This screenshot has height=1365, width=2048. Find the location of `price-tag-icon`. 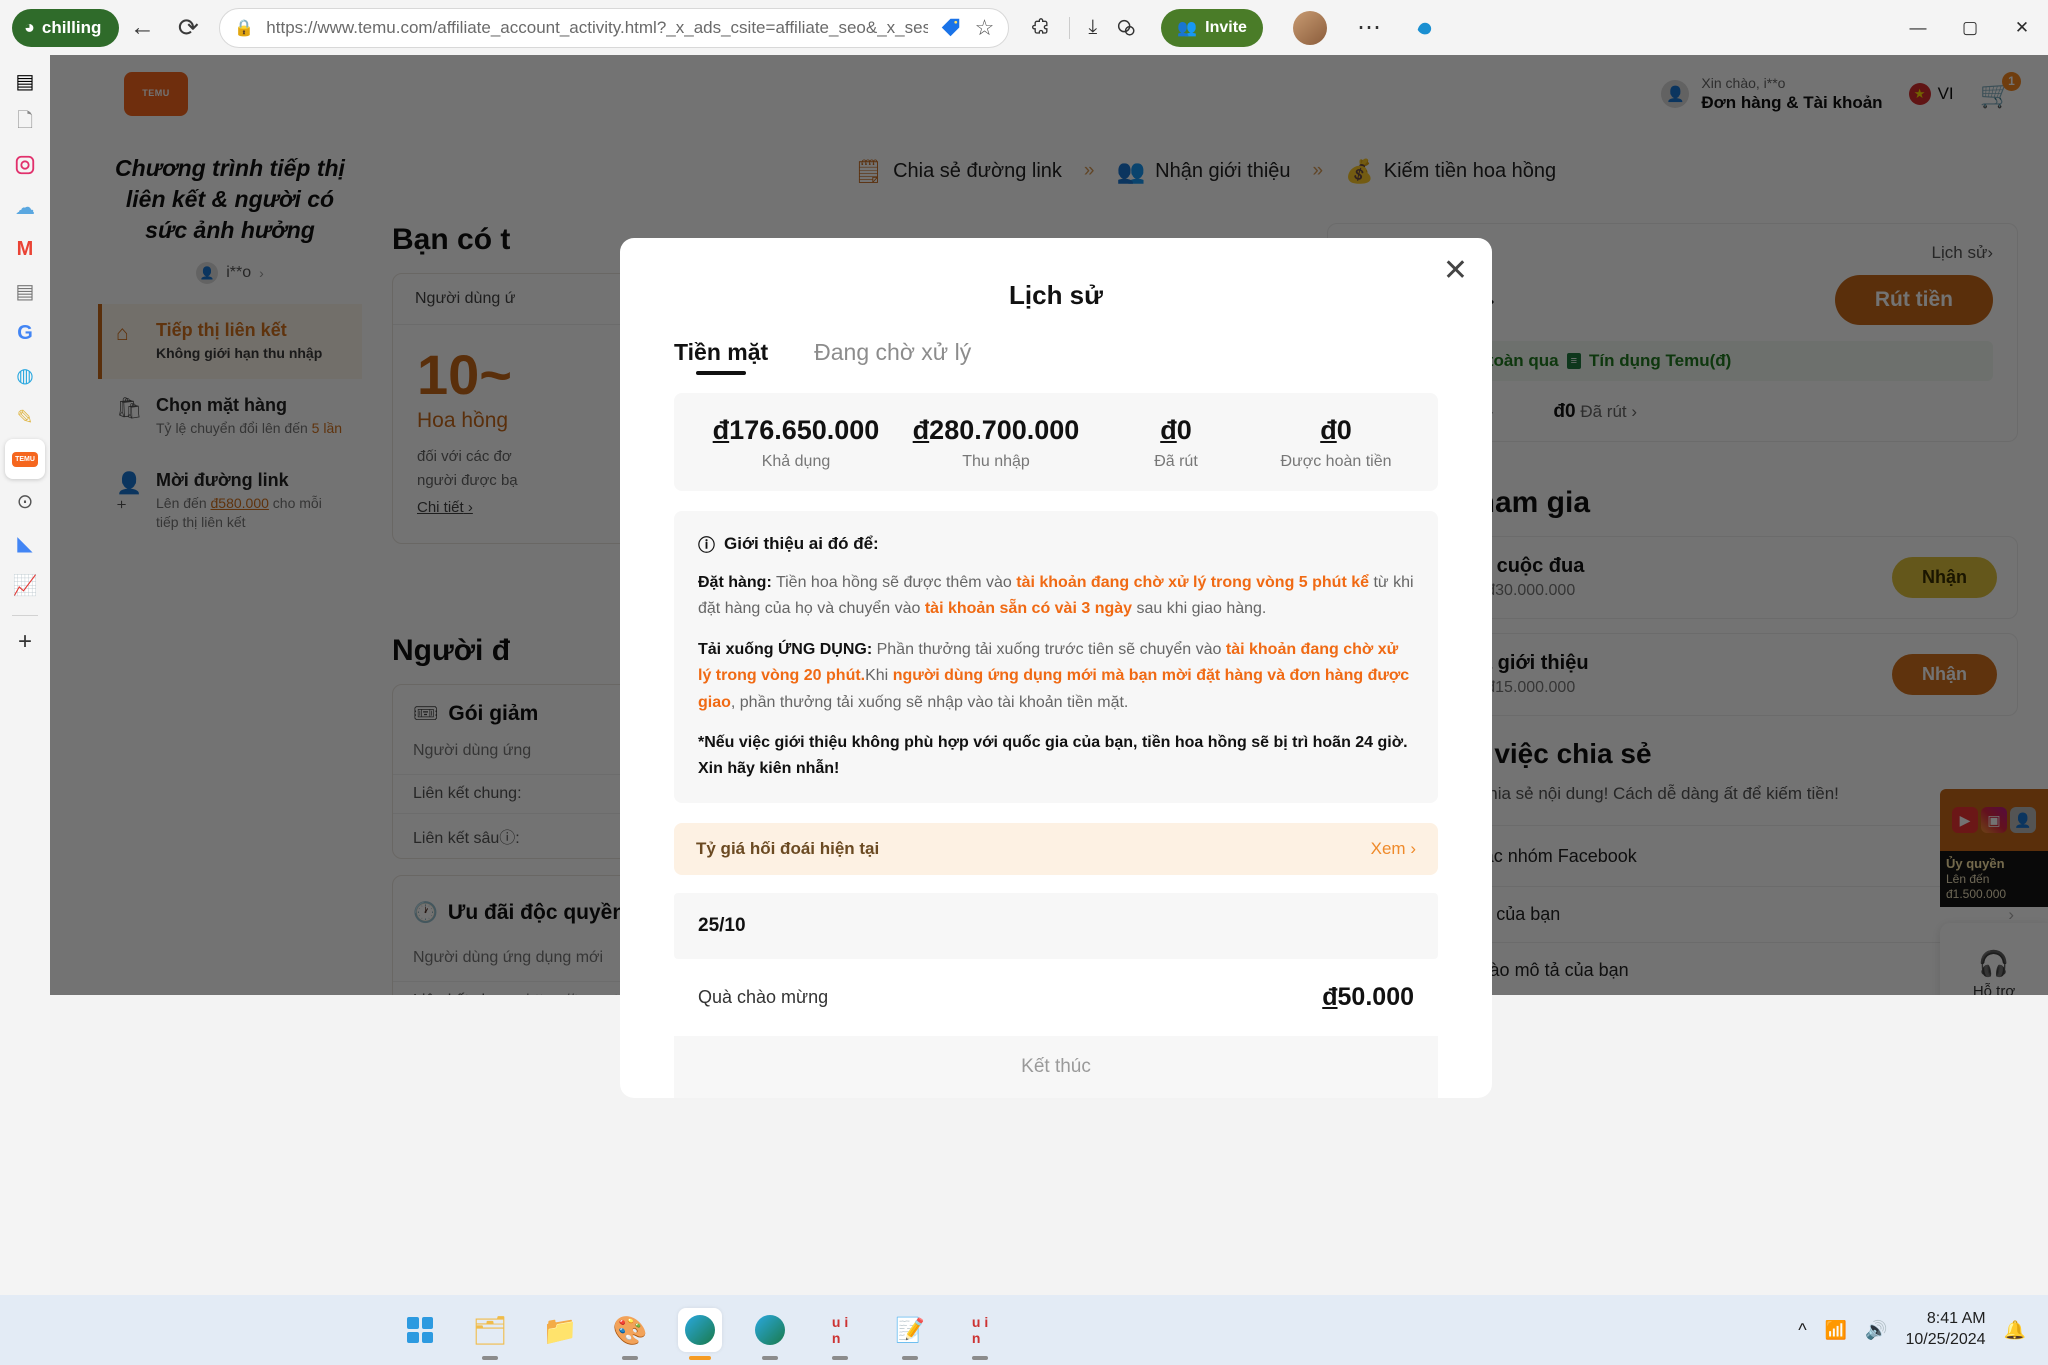

price-tag-icon is located at coordinates (950, 27).